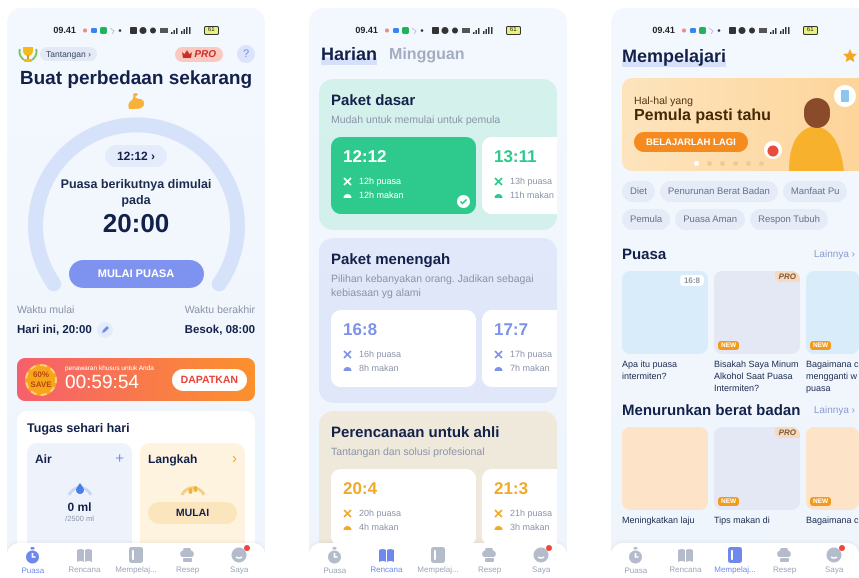 The image size is (859, 578). What do you see at coordinates (757, 376) in the screenshot?
I see `article-title: Bisakah Saya Minum Alkohol Saat Puasa Intermiten?` at bounding box center [757, 376].